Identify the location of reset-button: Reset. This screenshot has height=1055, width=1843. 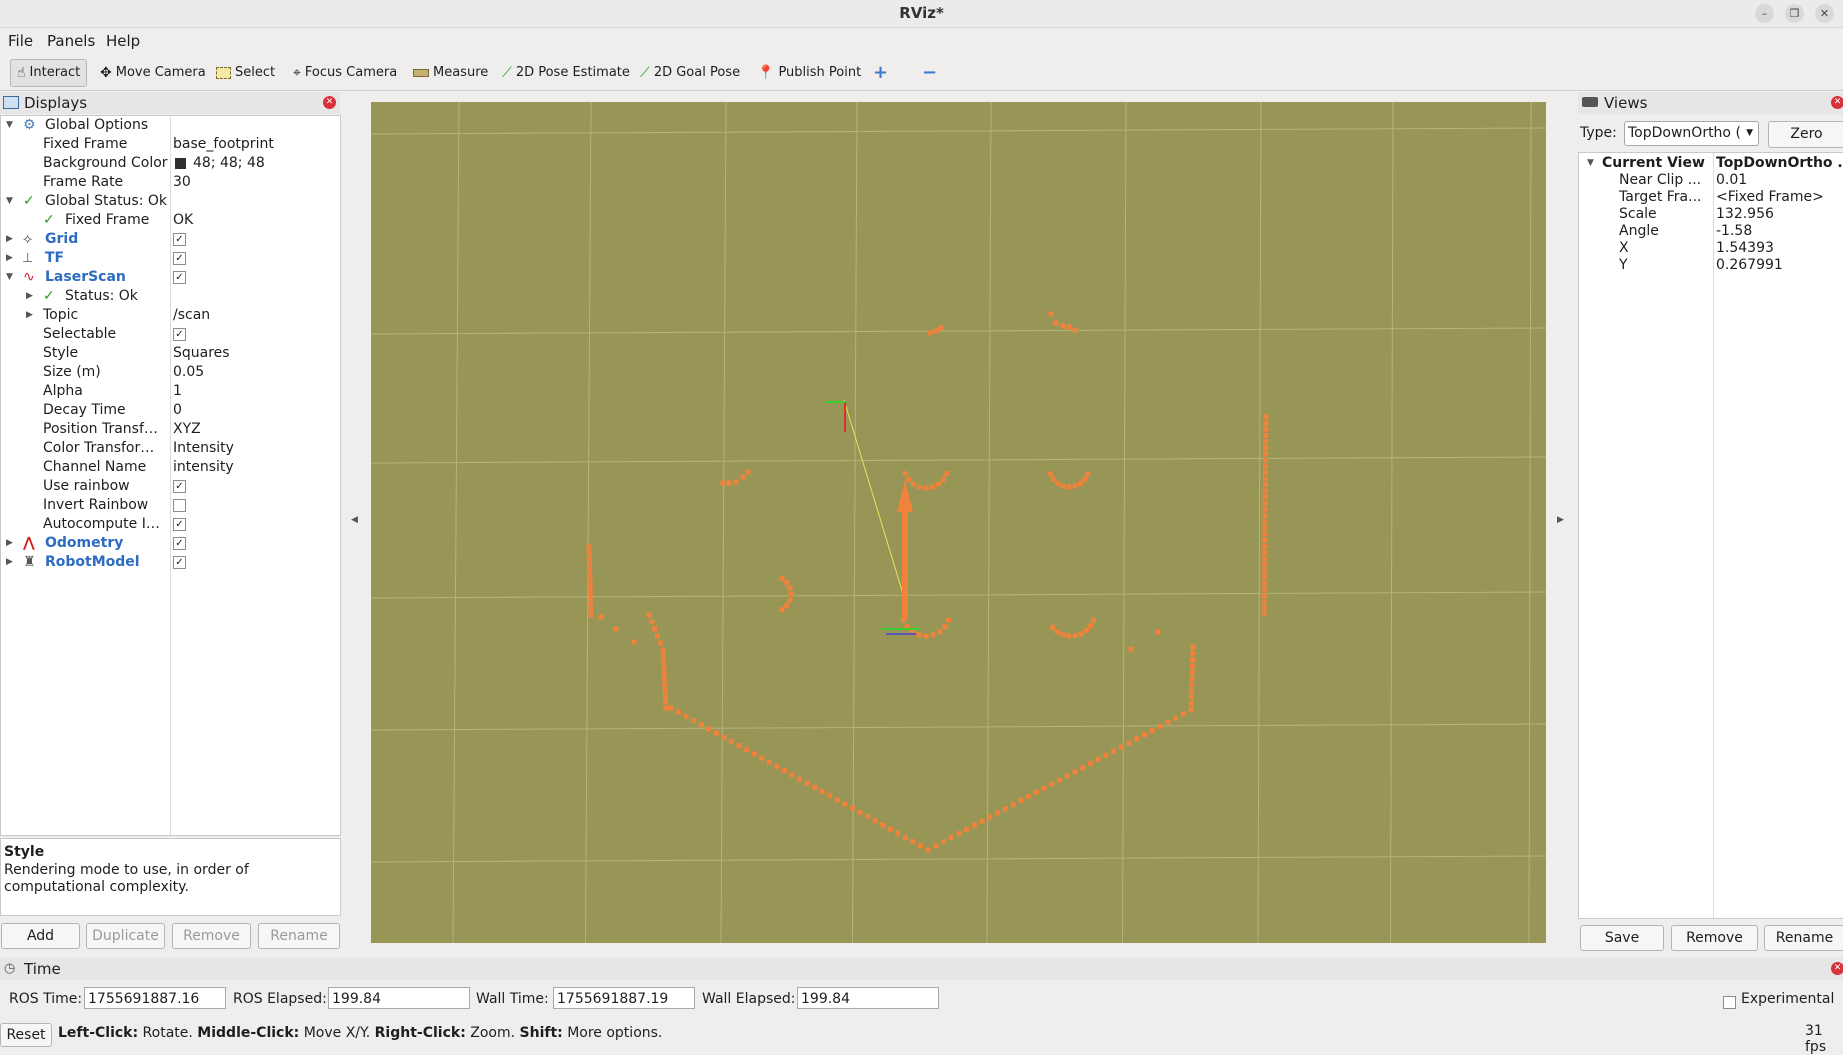
(26, 1035).